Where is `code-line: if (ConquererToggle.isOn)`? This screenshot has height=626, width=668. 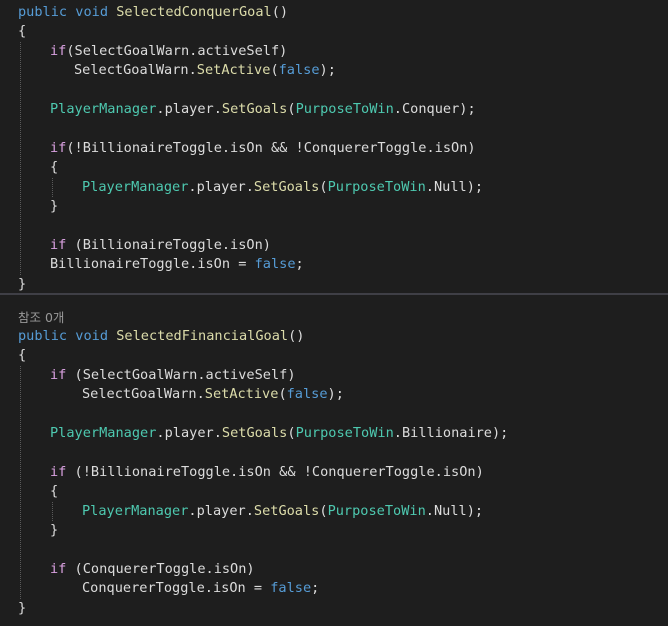 code-line: if (ConquererToggle.isOn) is located at coordinates (152, 569).